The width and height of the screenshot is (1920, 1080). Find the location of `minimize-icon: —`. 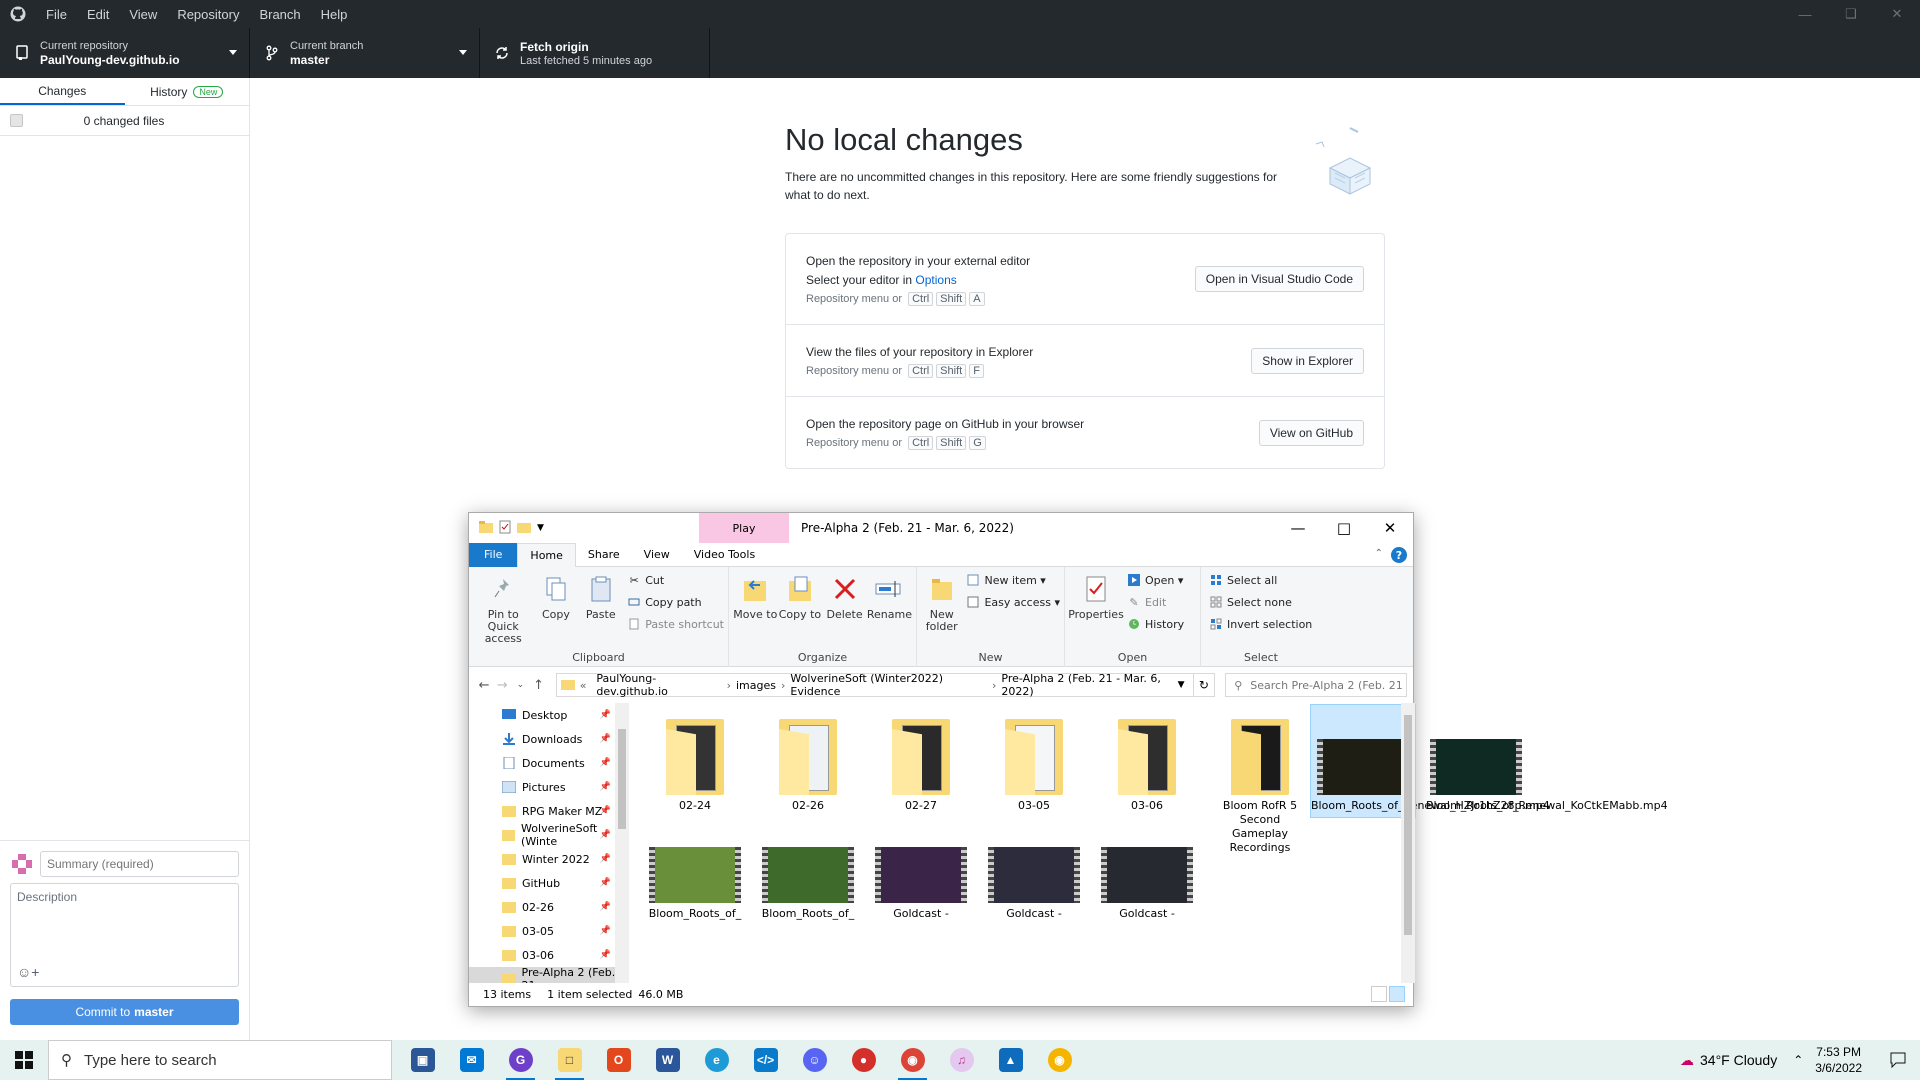

minimize-icon: — is located at coordinates (1298, 528).